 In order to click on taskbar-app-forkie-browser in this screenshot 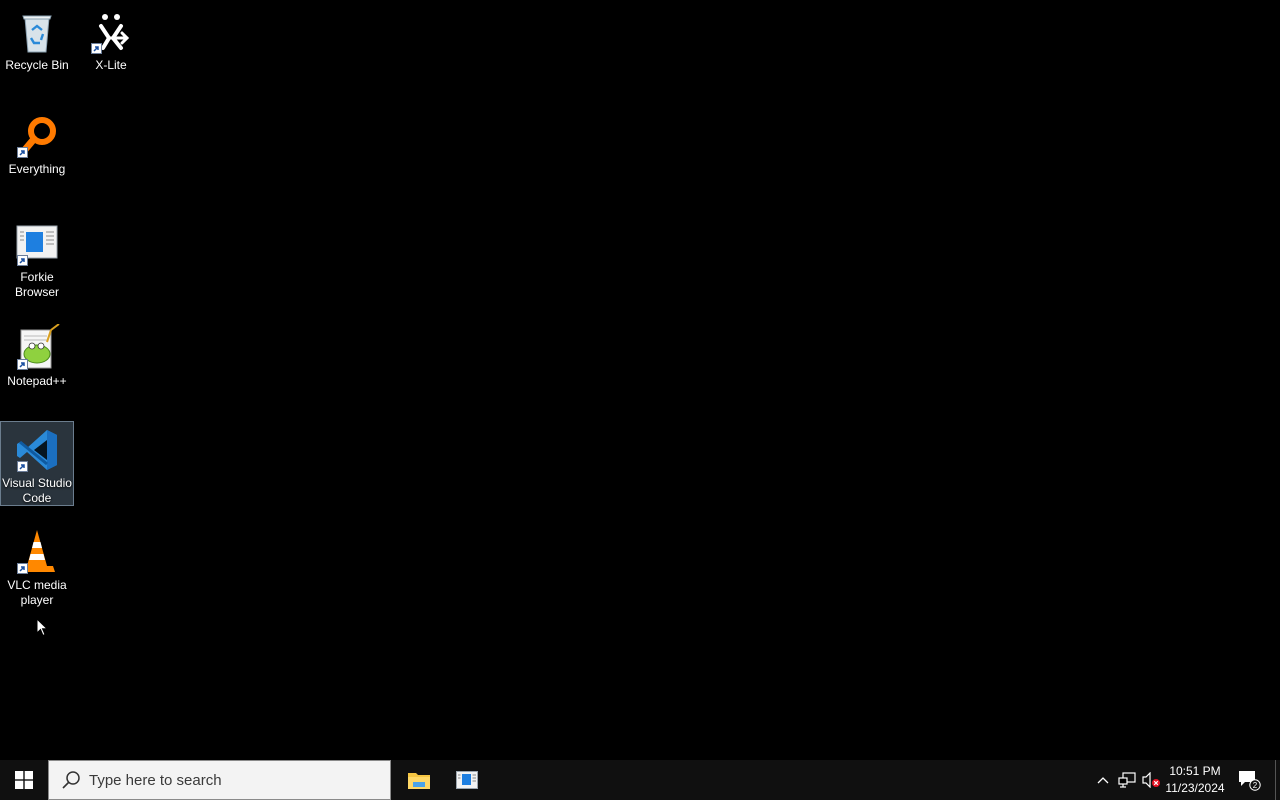, I will do `click(467, 780)`.